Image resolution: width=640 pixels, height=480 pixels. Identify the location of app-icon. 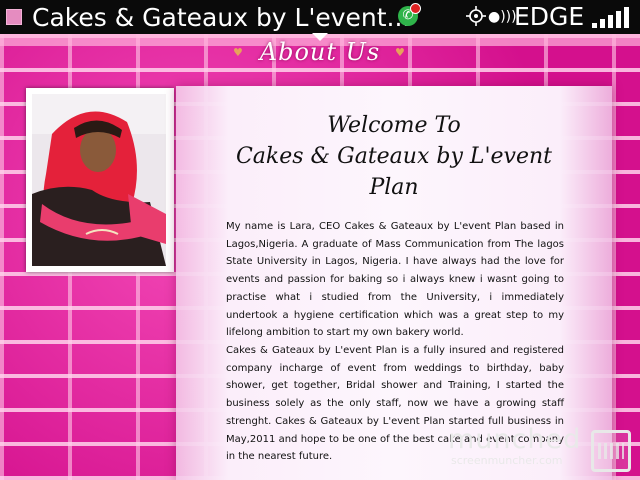
(14, 17).